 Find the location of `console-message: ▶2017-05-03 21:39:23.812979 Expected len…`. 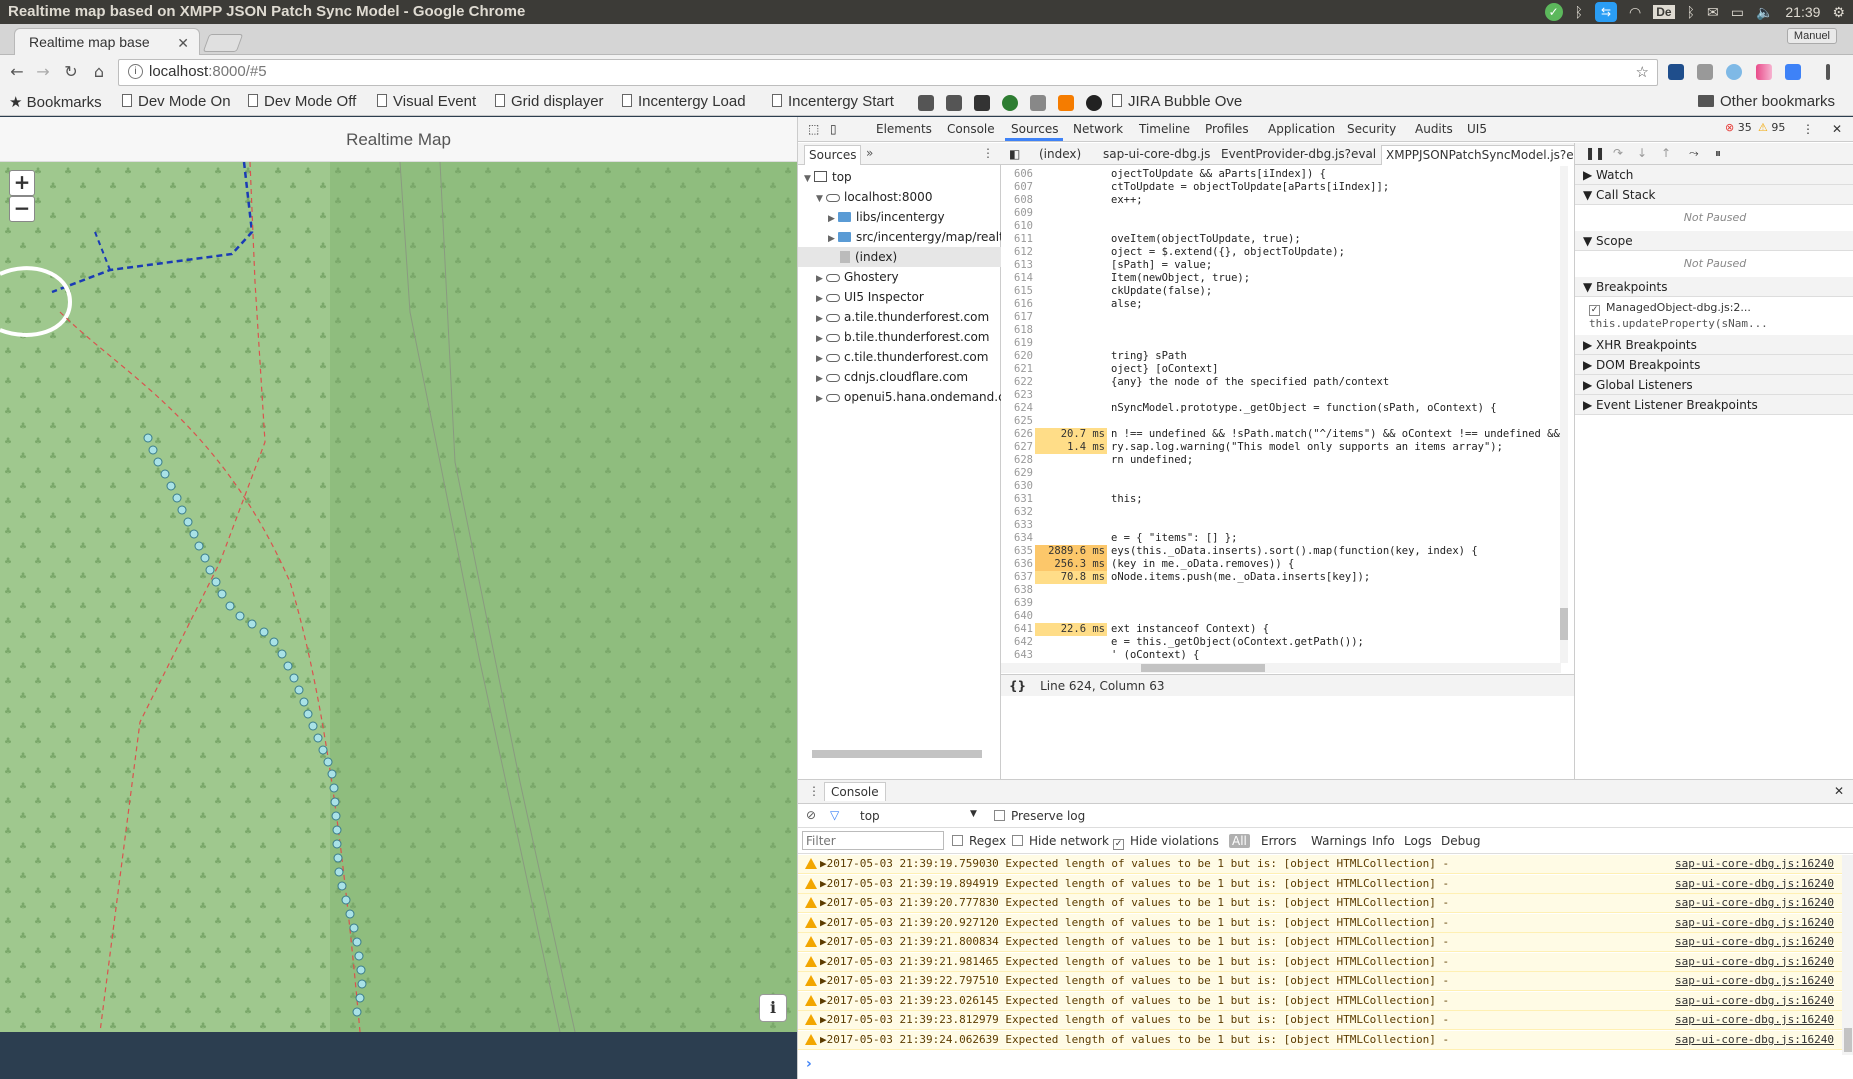

console-message: ▶2017-05-03 21:39:23.812979 Expected len… is located at coordinates (1320, 1020).